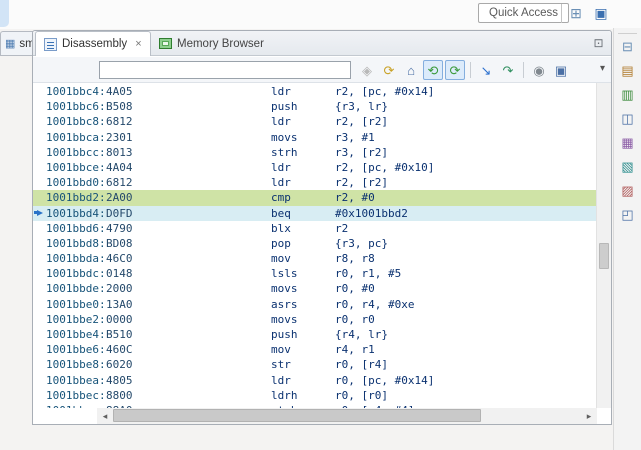 The image size is (641, 450). What do you see at coordinates (508, 70) in the screenshot?
I see `resume-icon: ↷` at bounding box center [508, 70].